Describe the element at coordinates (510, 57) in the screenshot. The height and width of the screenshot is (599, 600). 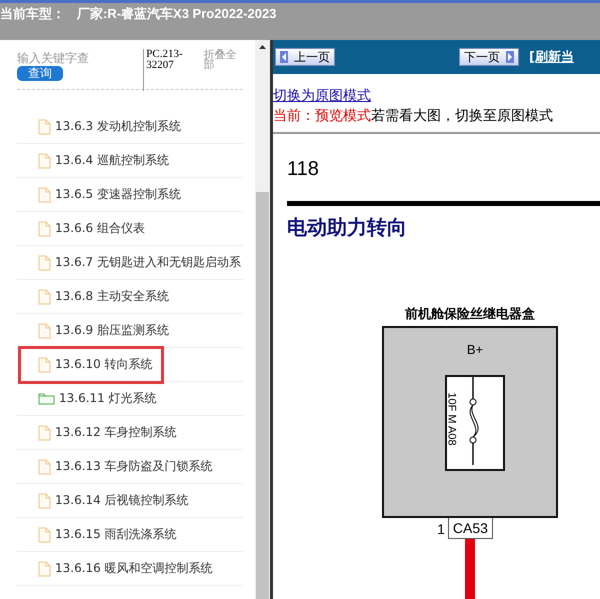
I see `right-arrow-icon` at that location.